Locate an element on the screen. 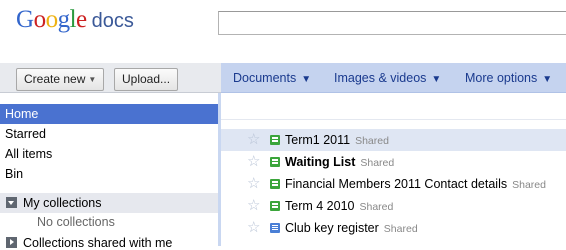 This screenshot has width=566, height=250. list-header is located at coordinates (393, 107).